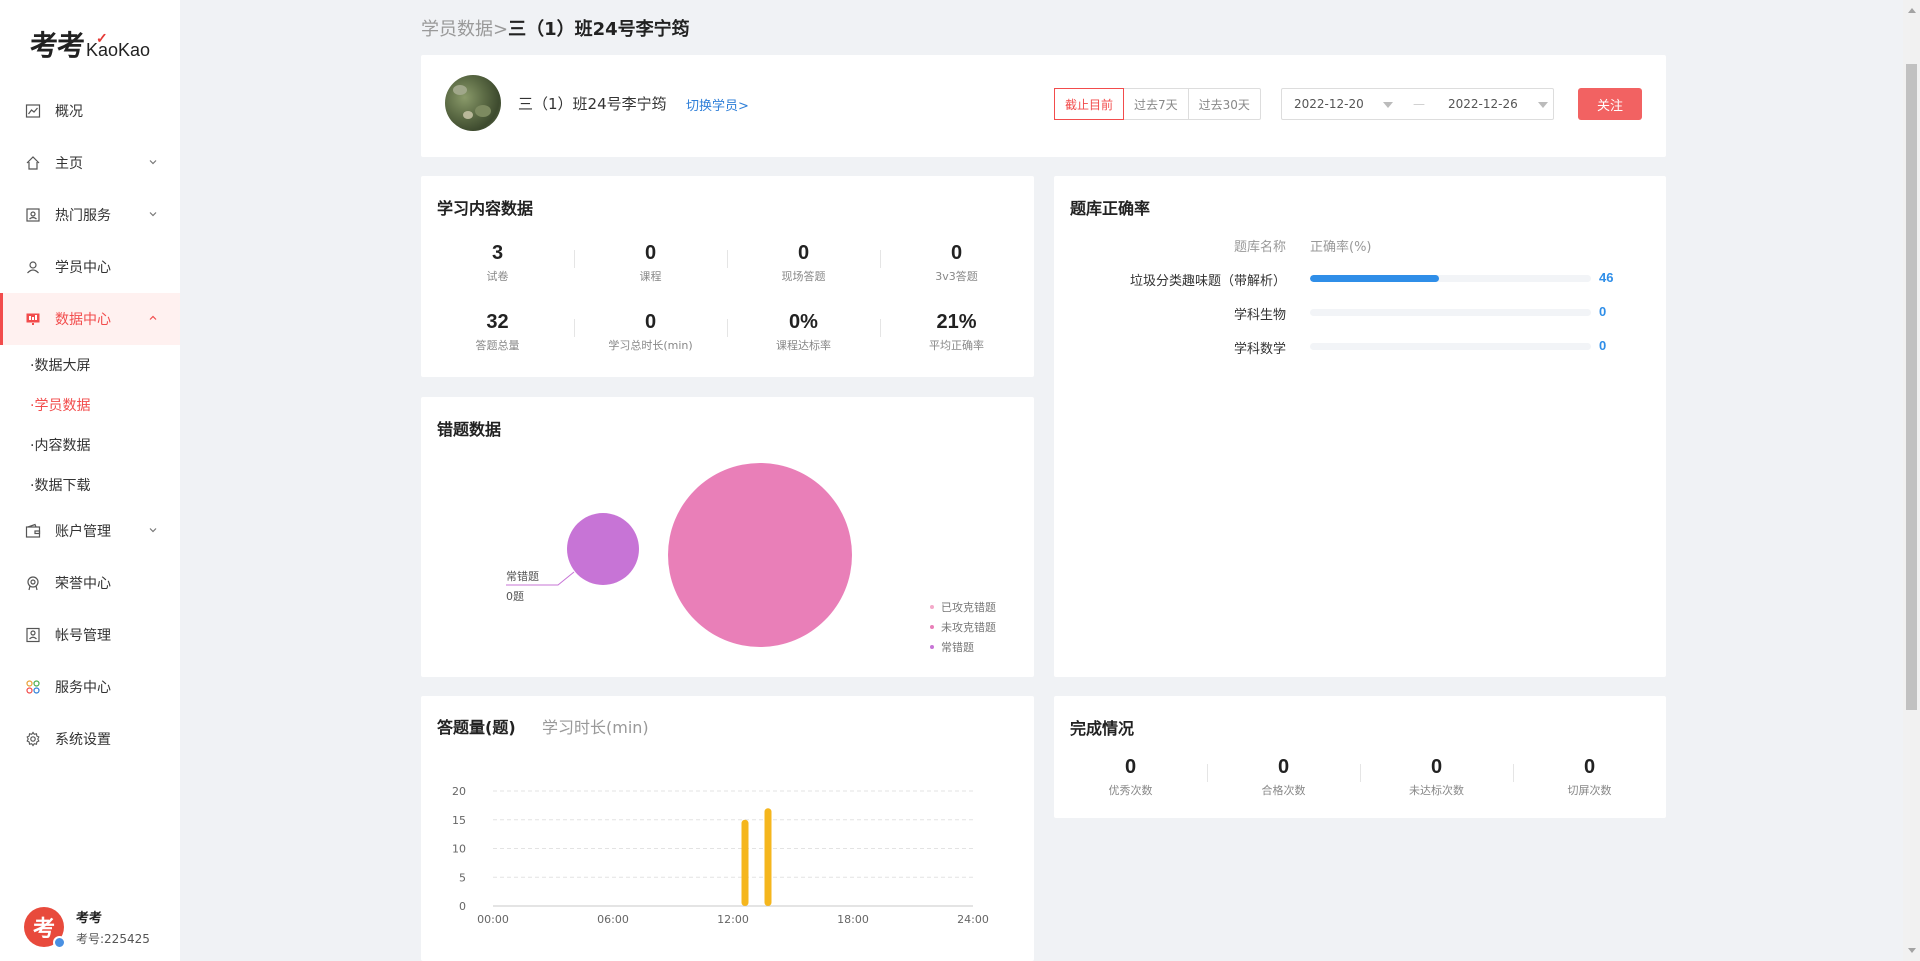 Image resolution: width=1920 pixels, height=961 pixels. Describe the element at coordinates (90, 687) in the screenshot. I see `sidebar-item-service-center: 服务中心` at that location.